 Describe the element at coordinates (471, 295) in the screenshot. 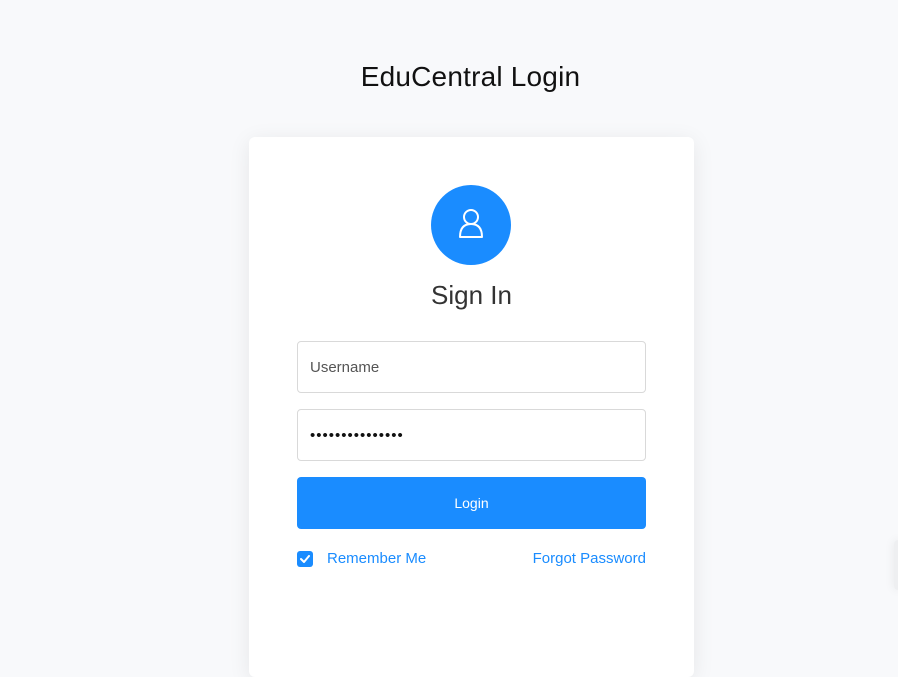

I see `sign-in-heading: Sign In` at that location.